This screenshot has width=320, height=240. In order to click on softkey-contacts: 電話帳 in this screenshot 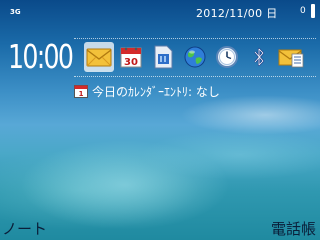, I will do `click(293, 228)`.